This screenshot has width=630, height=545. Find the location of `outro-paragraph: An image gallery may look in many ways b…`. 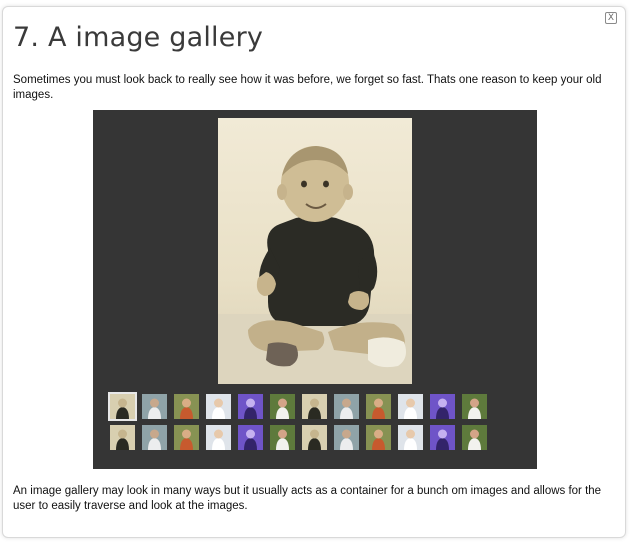

outro-paragraph: An image gallery may look in many ways b… is located at coordinates (307, 498).